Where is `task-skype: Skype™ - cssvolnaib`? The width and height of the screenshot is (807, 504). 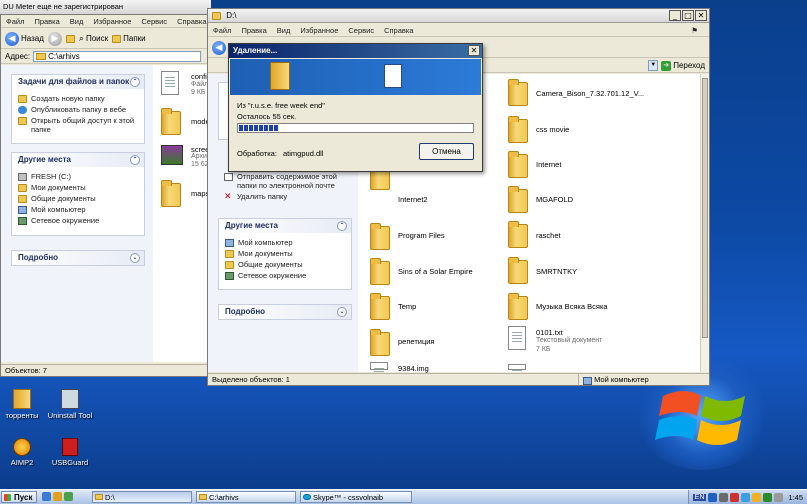 task-skype: Skype™ - cssvolnaib is located at coordinates (356, 497).